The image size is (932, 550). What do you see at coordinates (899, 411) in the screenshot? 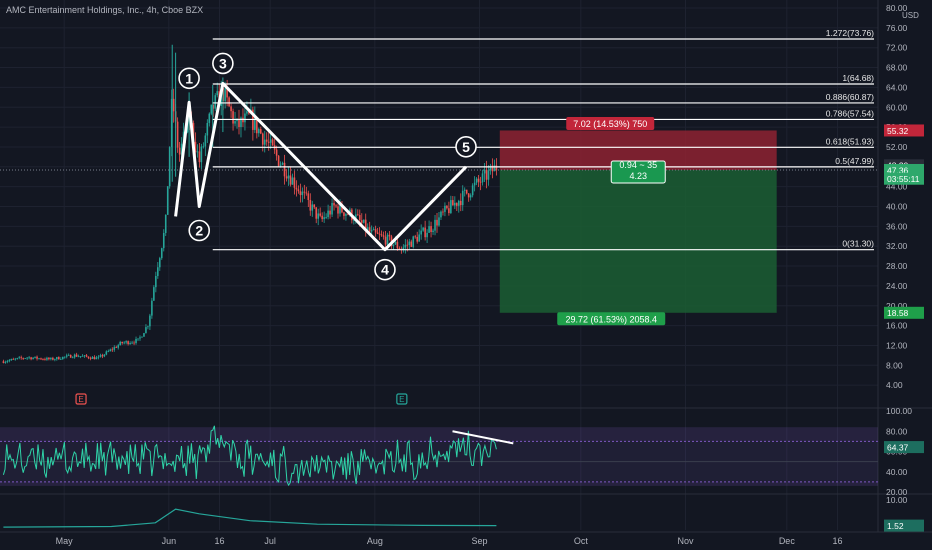
I see `rsi-axis-tick: 100.00` at bounding box center [899, 411].